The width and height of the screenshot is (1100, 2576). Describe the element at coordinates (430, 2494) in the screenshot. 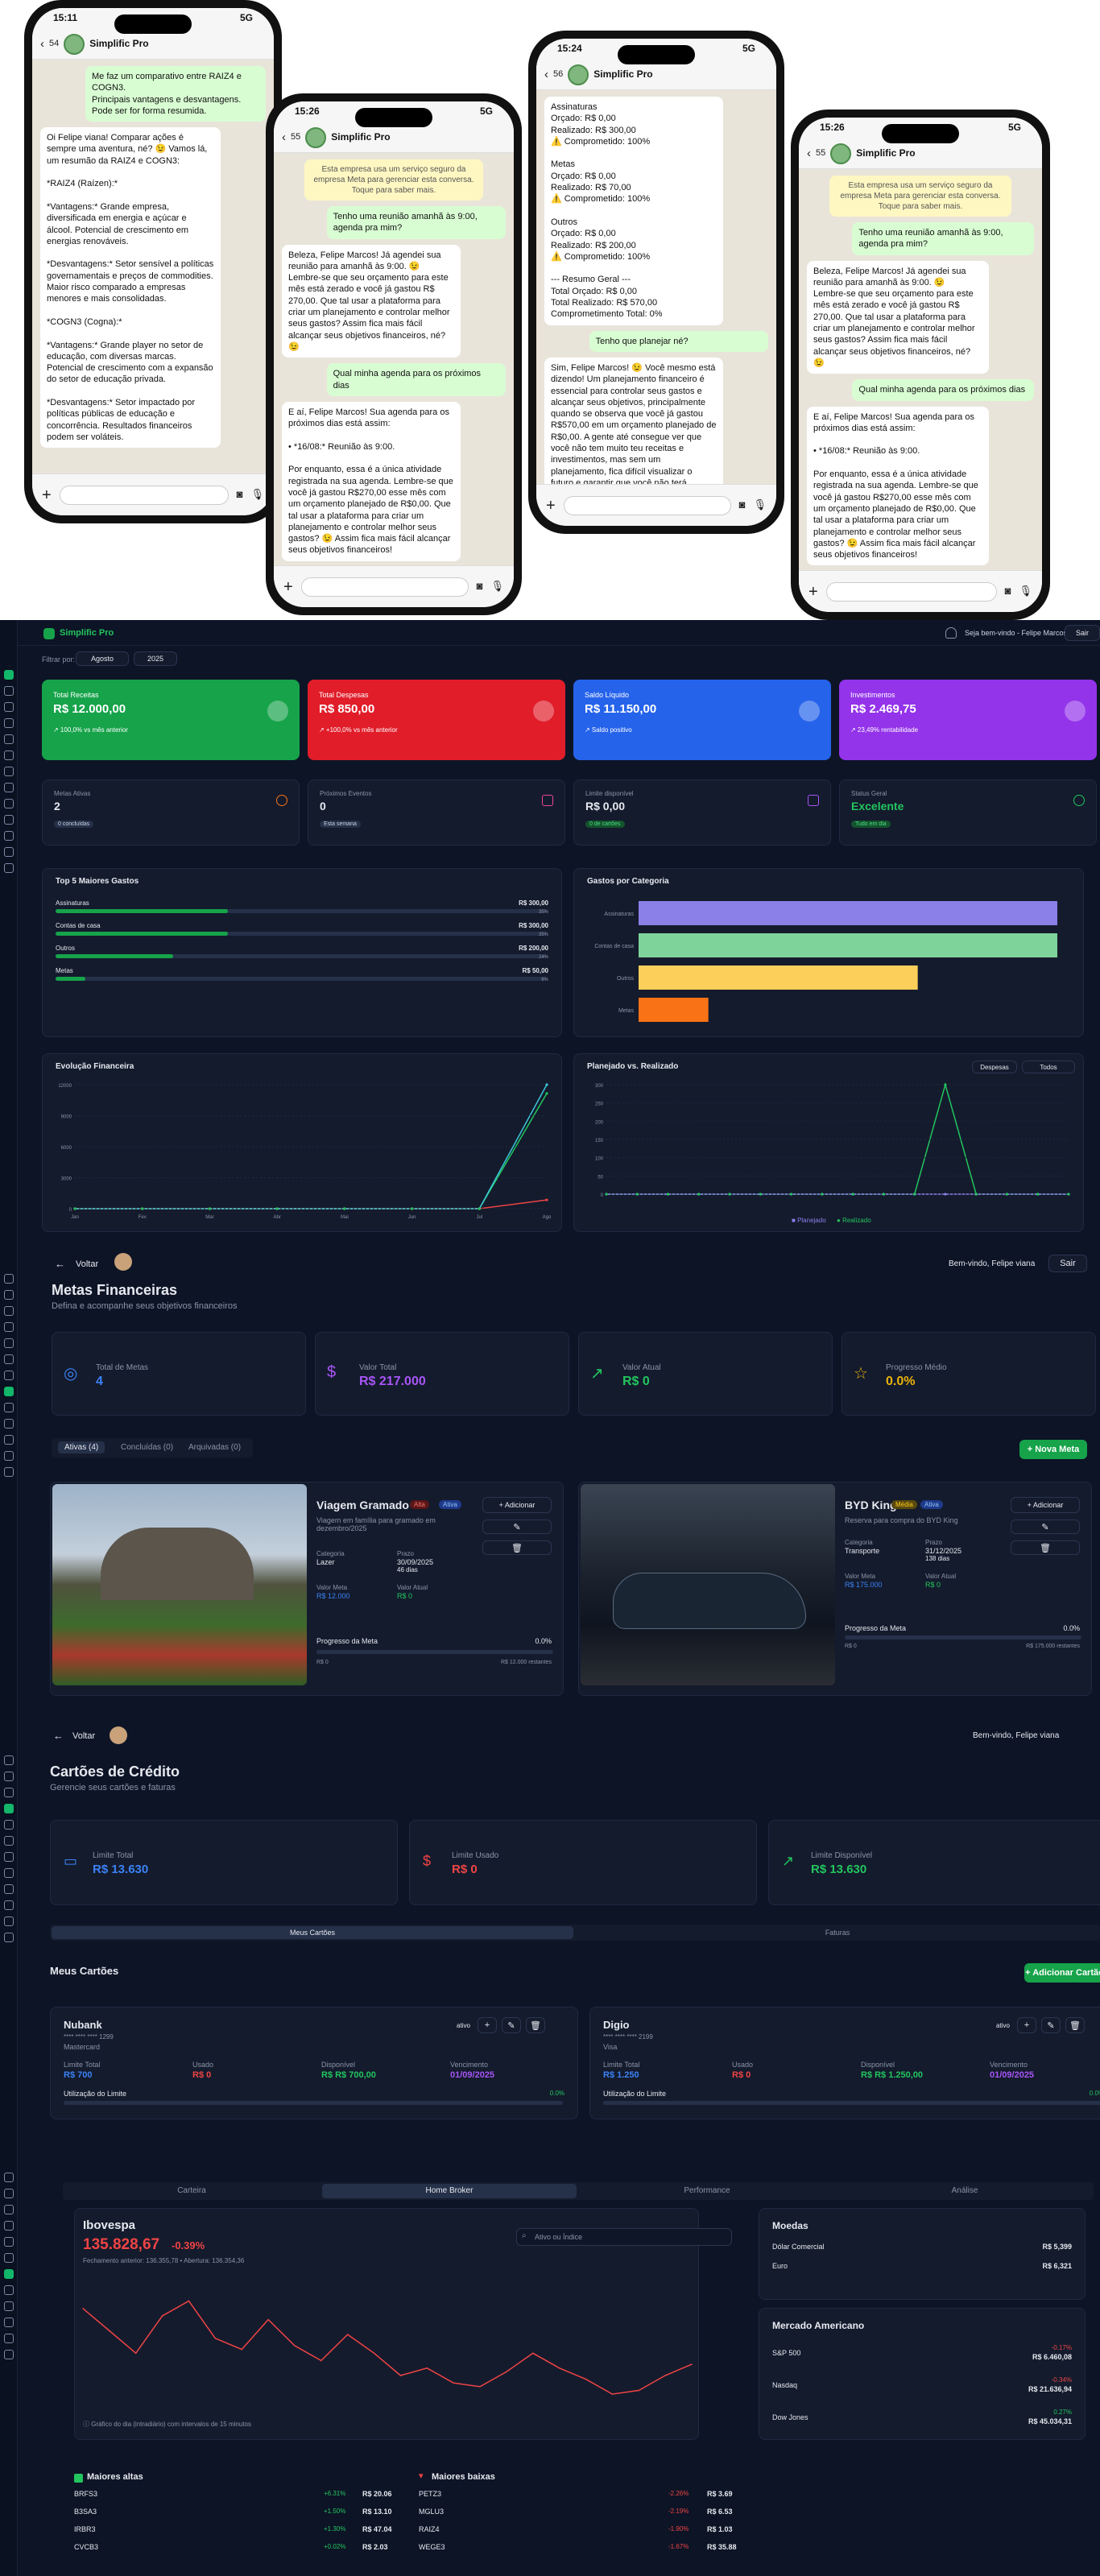

I see `ticker: PETZ3` at that location.